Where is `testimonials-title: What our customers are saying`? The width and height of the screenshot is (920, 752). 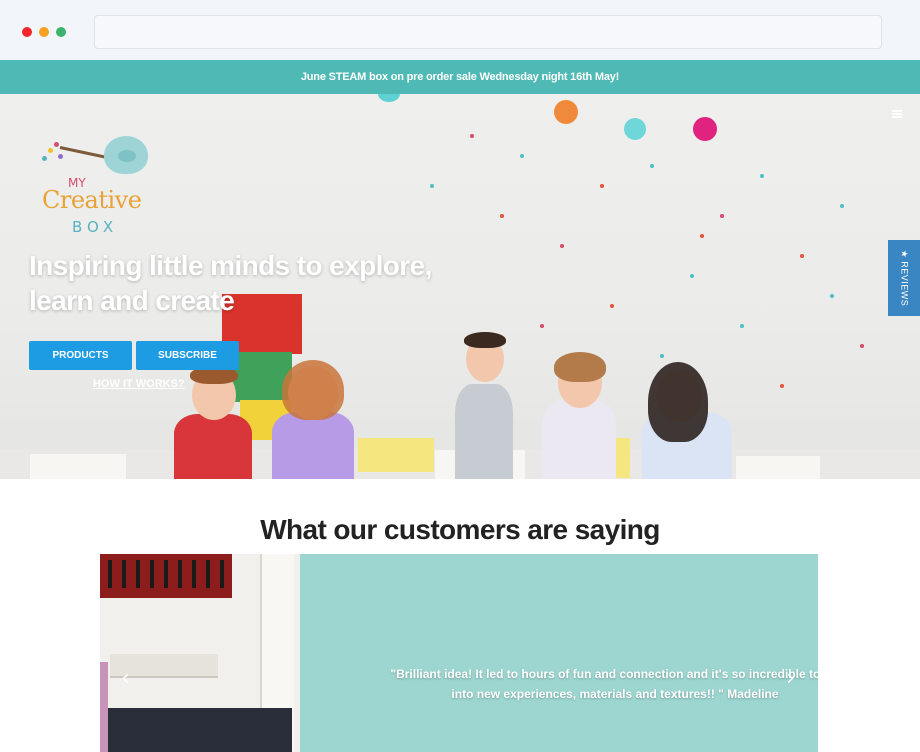 testimonials-title: What our customers are saying is located at coordinates (460, 529).